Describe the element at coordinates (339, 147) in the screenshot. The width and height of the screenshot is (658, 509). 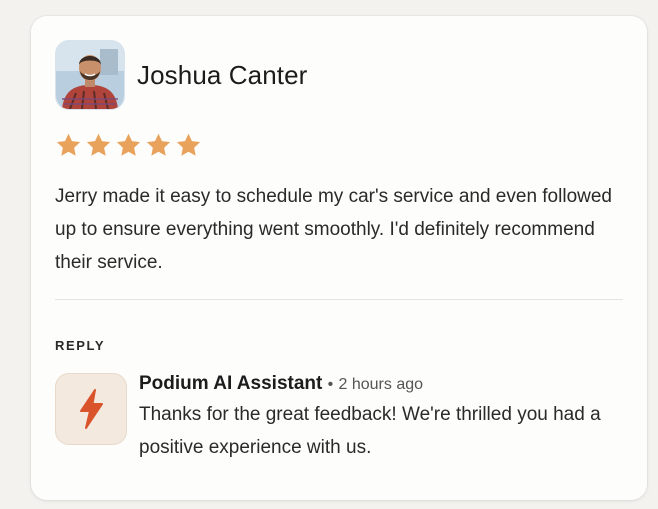
I see `star-rating` at that location.